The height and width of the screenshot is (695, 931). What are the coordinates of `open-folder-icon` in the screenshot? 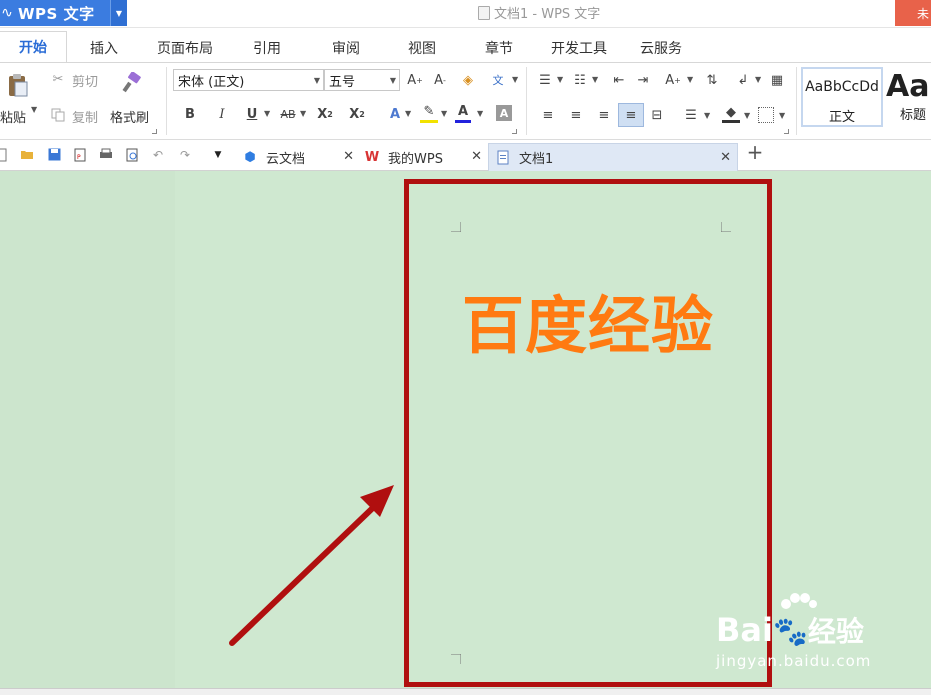 It's located at (27, 155).